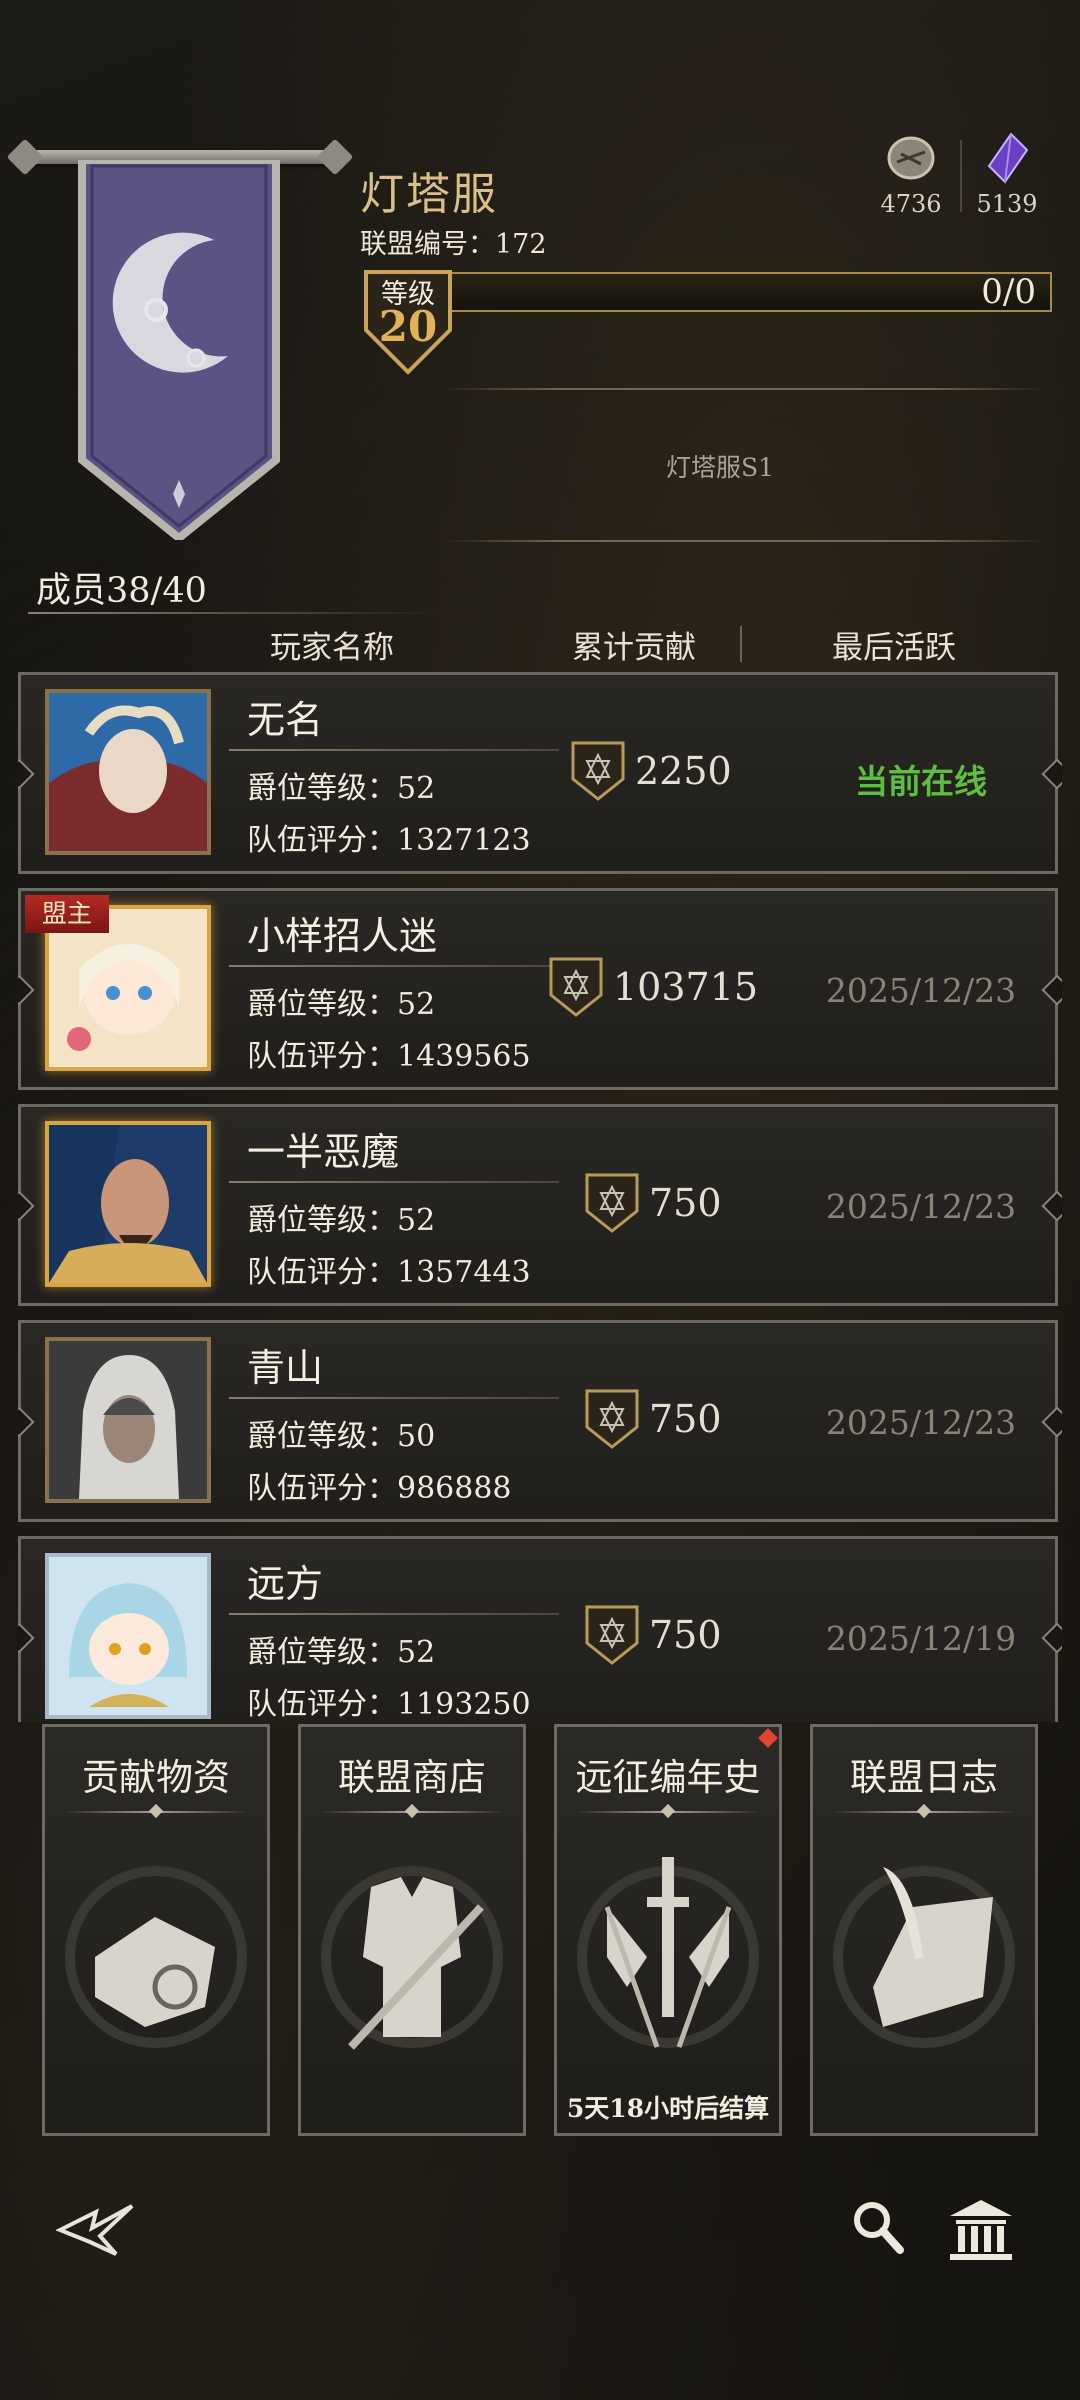 The image size is (1080, 2400). What do you see at coordinates (342, 936) in the screenshot?
I see `member-name: 小样招人迷` at bounding box center [342, 936].